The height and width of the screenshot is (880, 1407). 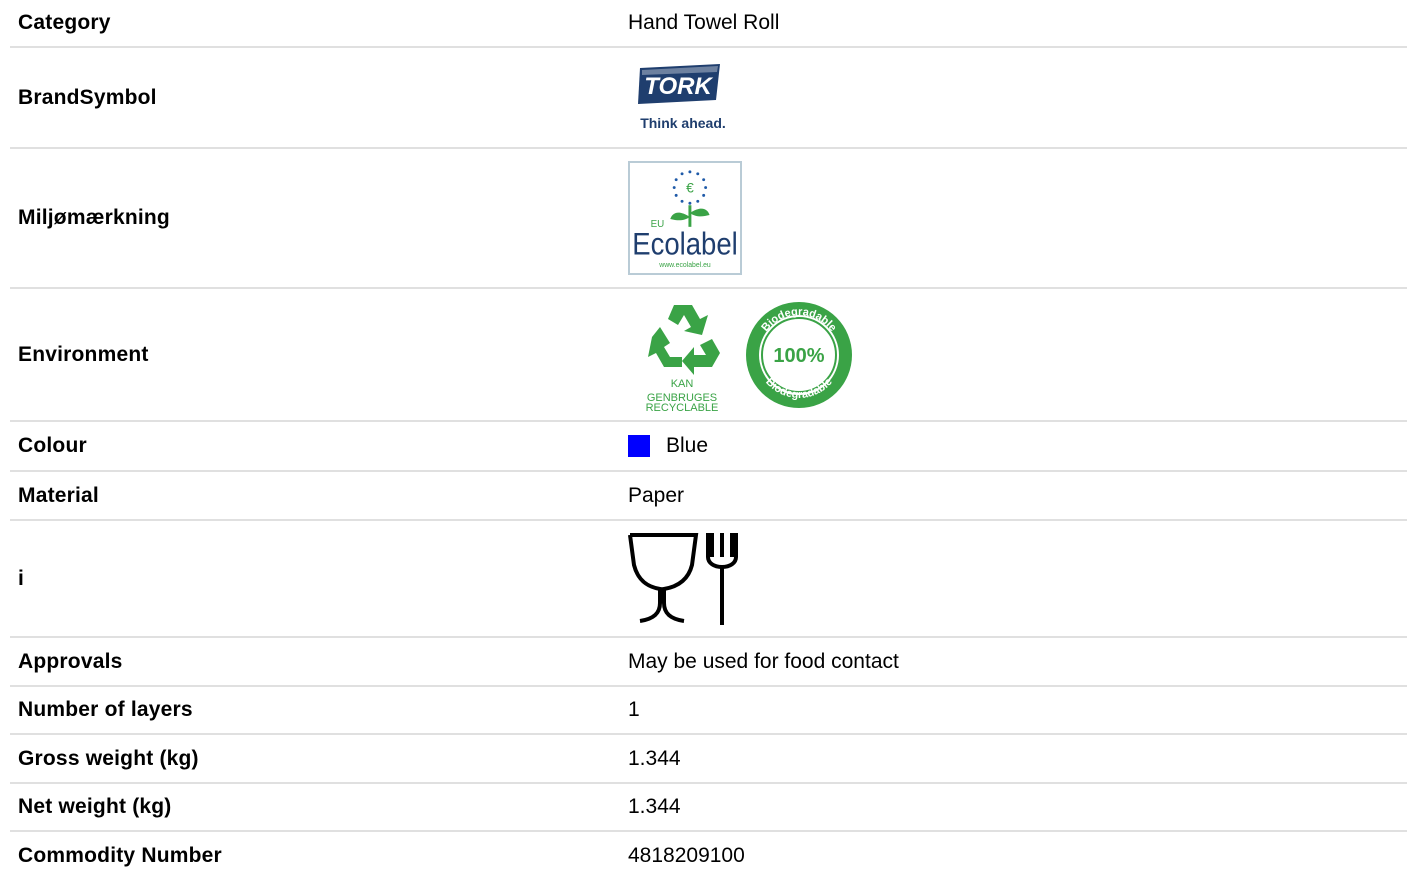 I want to click on spec-label: Colour, so click(x=52, y=445).